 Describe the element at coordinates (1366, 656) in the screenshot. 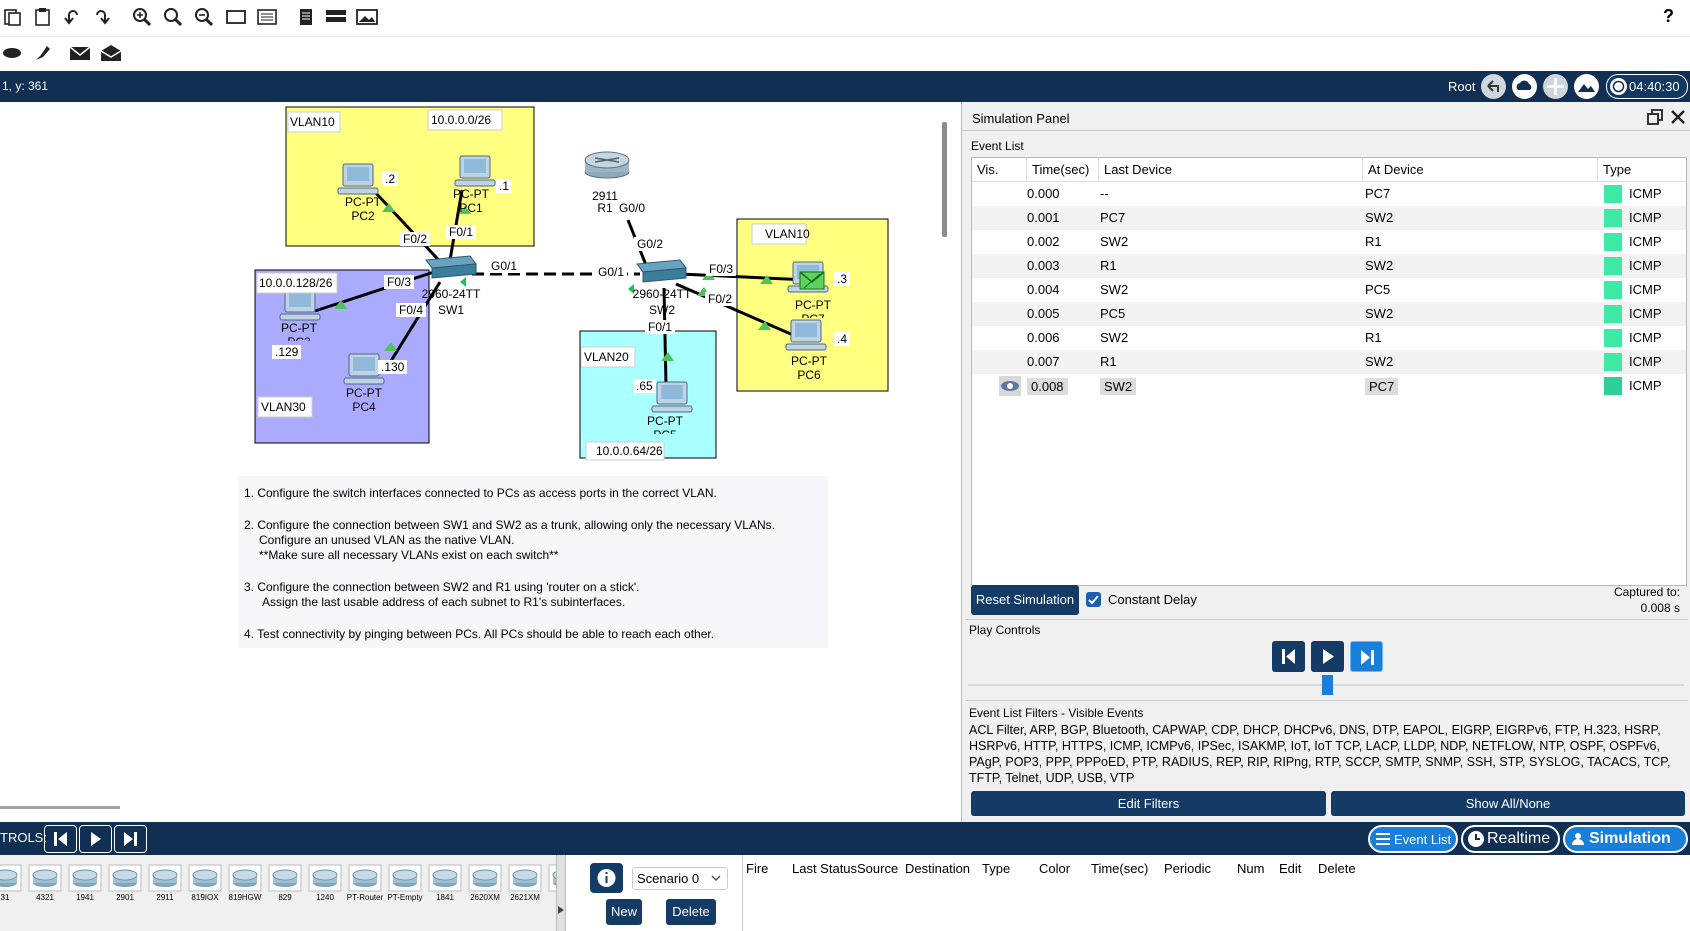

I see `step-forward-button` at that location.